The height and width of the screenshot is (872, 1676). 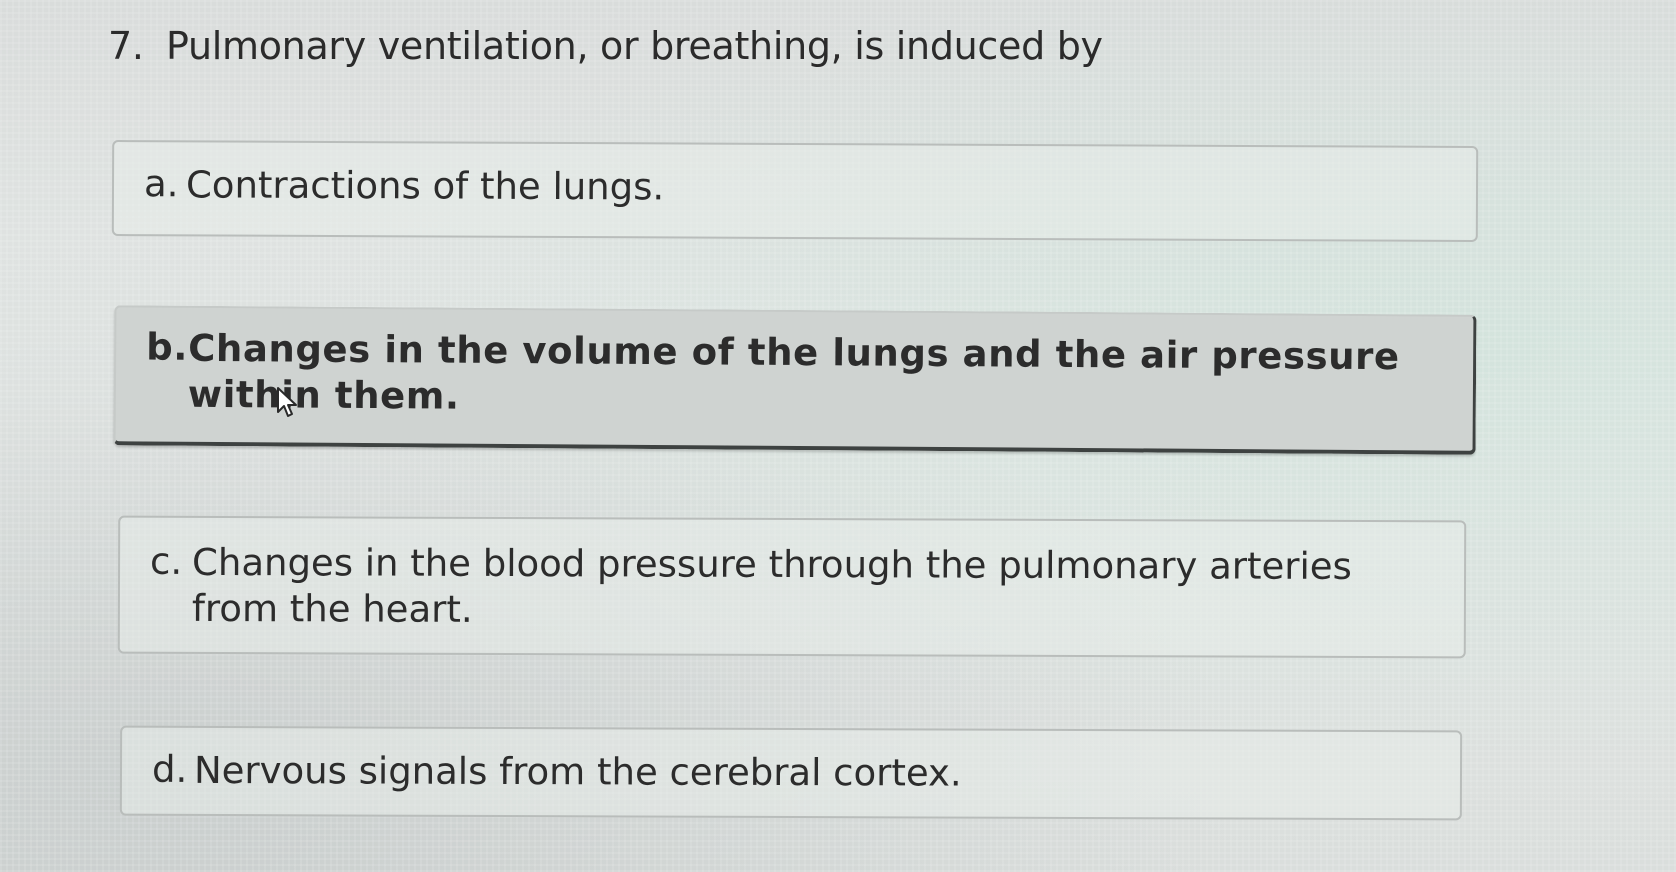 What do you see at coordinates (425, 186) in the screenshot?
I see `option-text: Contractions of the lungs.` at bounding box center [425, 186].